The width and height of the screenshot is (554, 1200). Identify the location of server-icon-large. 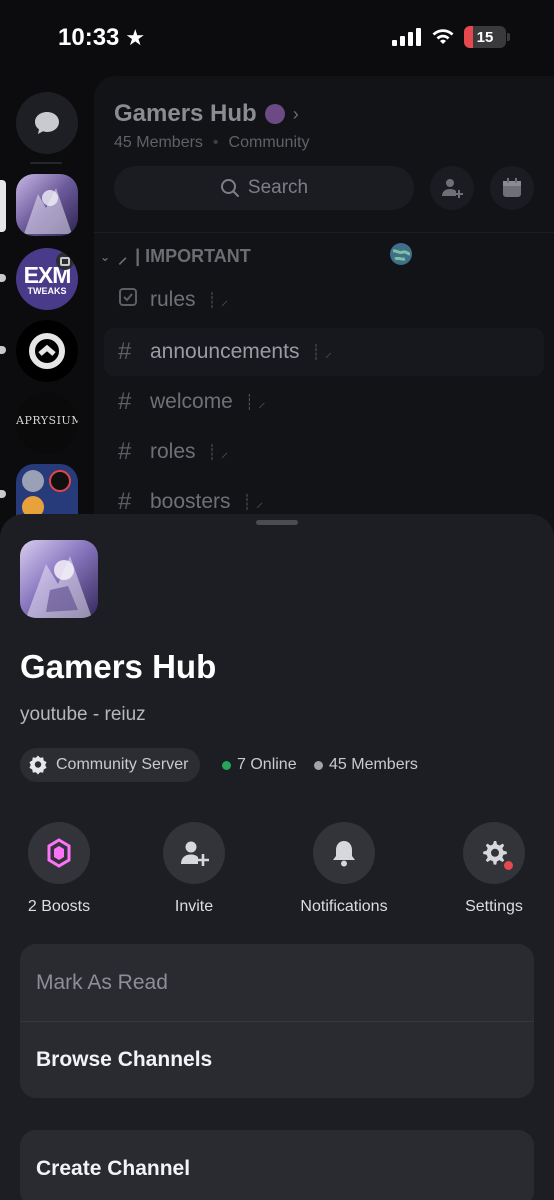
(59, 579).